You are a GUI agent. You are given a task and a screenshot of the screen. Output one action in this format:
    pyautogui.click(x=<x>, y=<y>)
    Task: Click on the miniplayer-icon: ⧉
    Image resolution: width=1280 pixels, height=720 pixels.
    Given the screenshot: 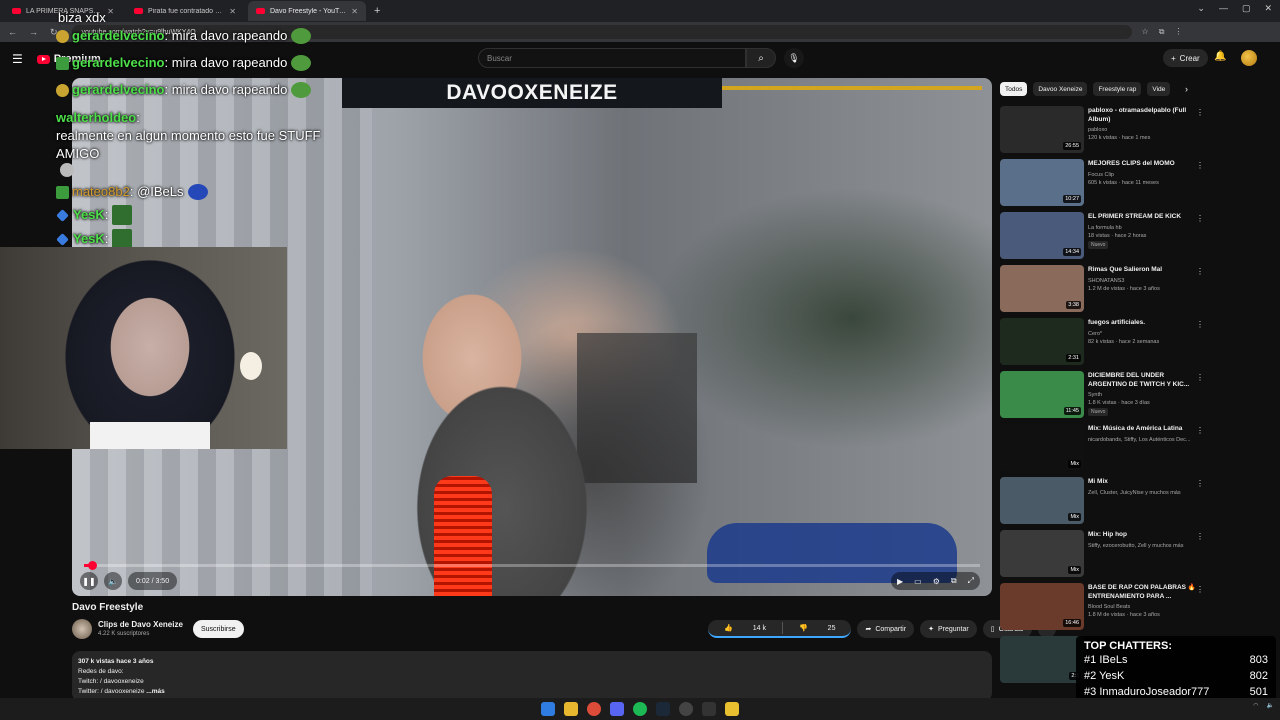 What is the action you would take?
    pyautogui.click(x=954, y=581)
    